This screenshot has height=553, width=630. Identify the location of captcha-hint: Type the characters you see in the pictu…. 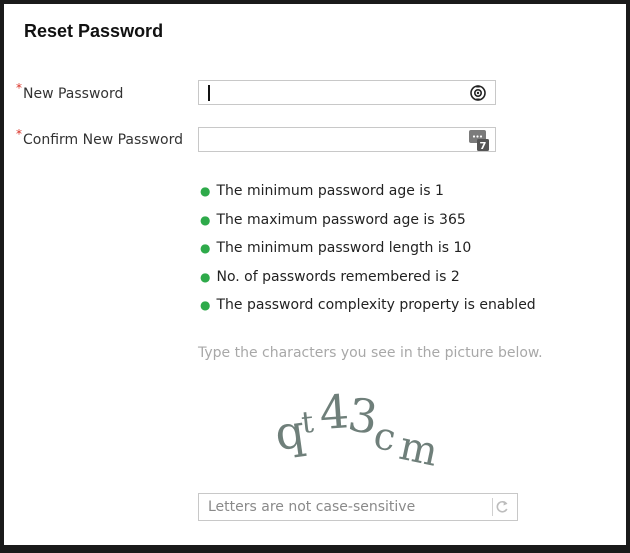
(370, 353).